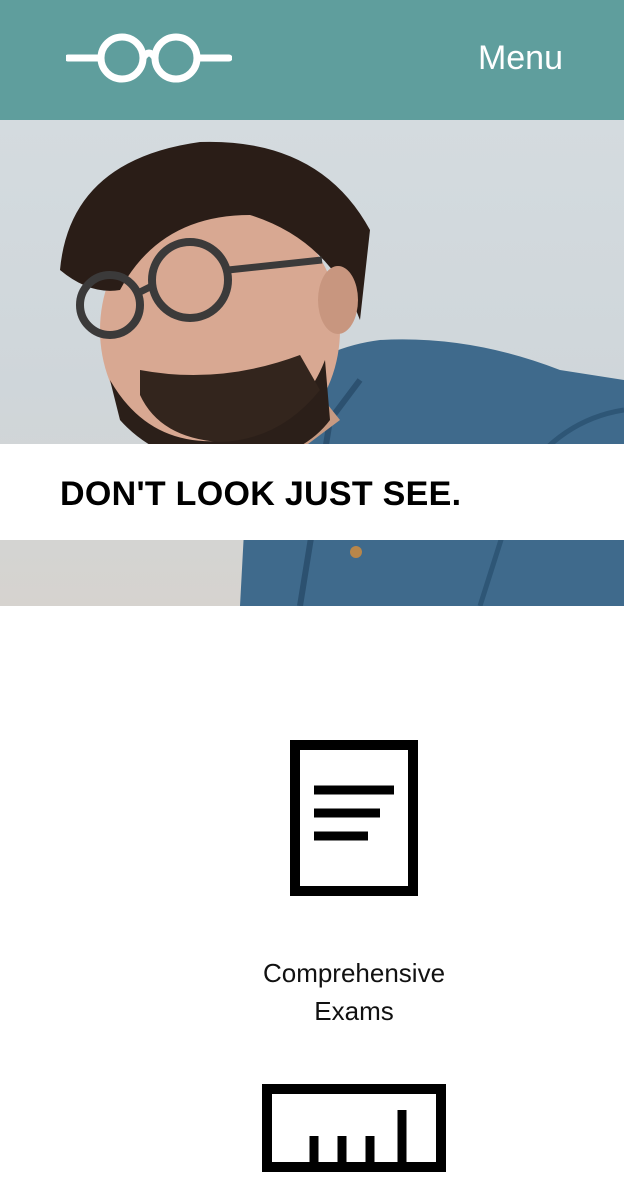  Describe the element at coordinates (354, 1011) in the screenshot. I see `feature-label-line2: Exams` at that location.